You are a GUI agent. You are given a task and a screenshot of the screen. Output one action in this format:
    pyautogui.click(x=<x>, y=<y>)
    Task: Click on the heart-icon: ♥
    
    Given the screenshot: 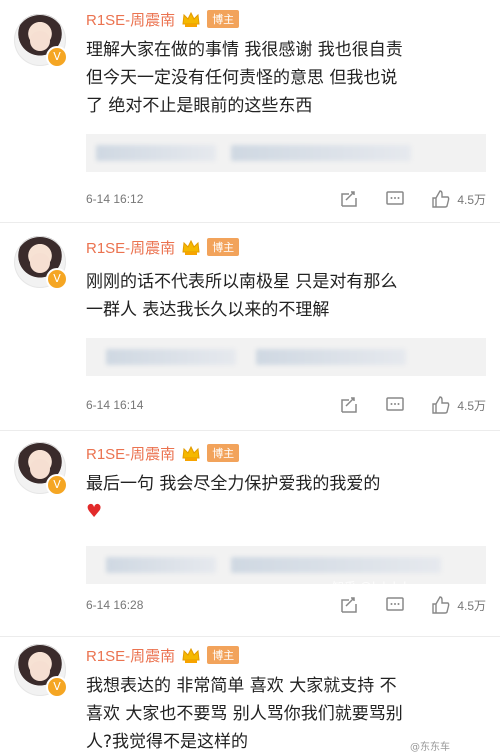 What is the action you would take?
    pyautogui.click(x=94, y=511)
    